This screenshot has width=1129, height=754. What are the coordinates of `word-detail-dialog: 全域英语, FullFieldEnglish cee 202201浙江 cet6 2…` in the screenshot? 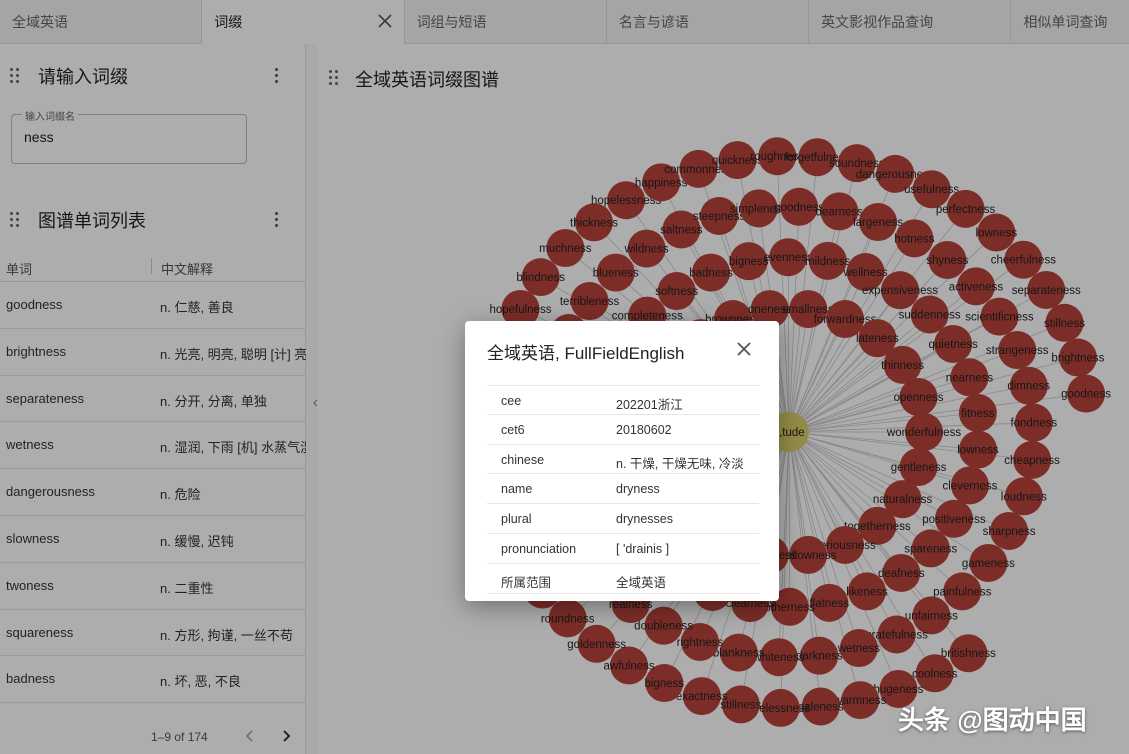 It's located at (622, 461).